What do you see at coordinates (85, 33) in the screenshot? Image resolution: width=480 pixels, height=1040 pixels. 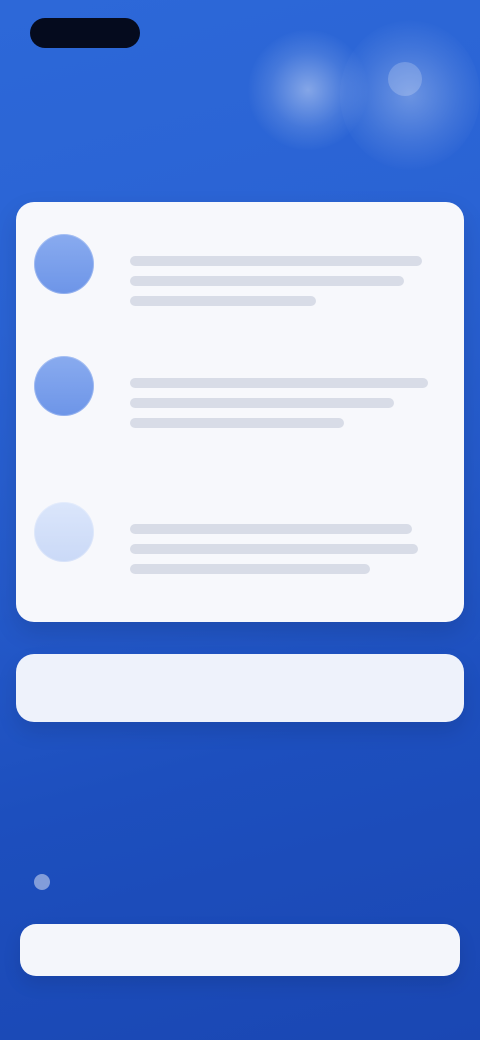 I see `status-pill` at bounding box center [85, 33].